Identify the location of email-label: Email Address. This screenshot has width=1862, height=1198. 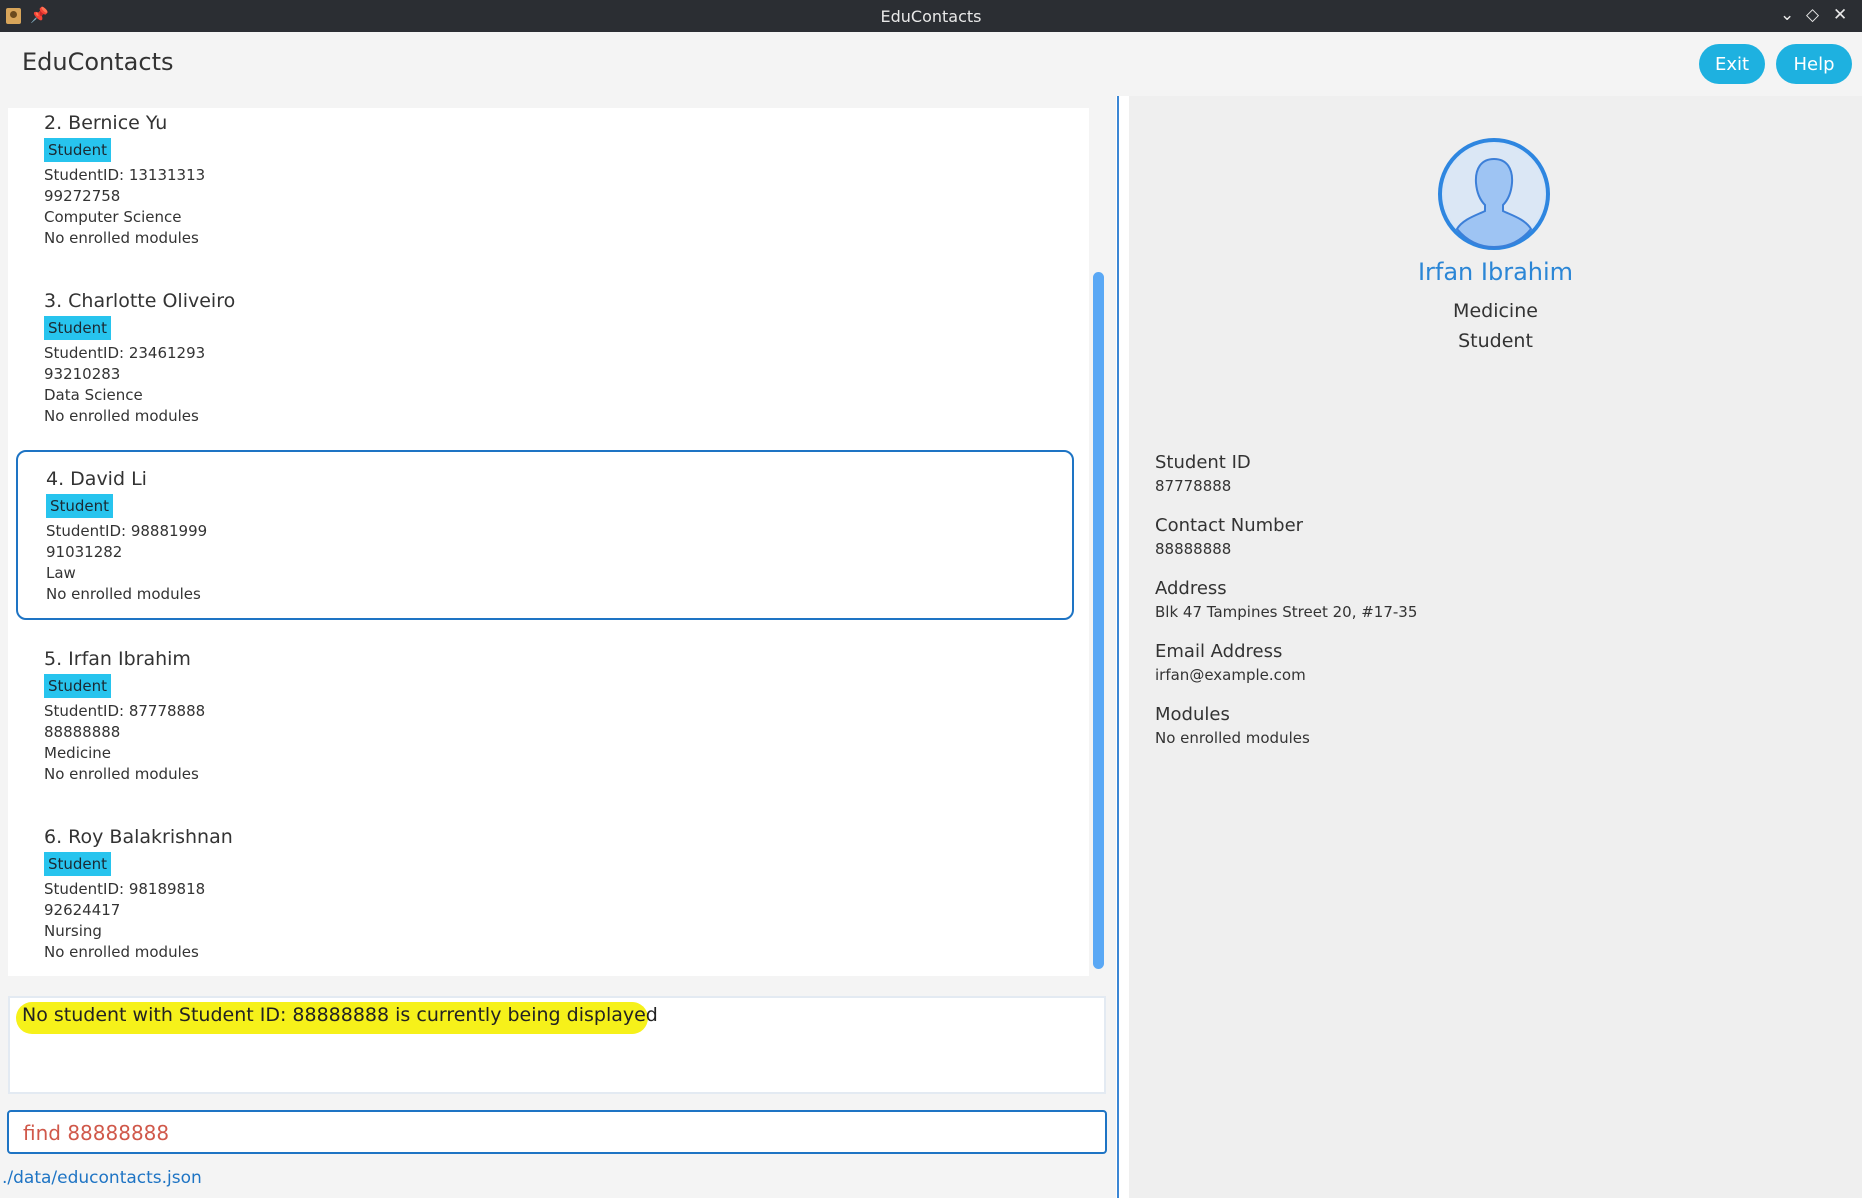
(1219, 651).